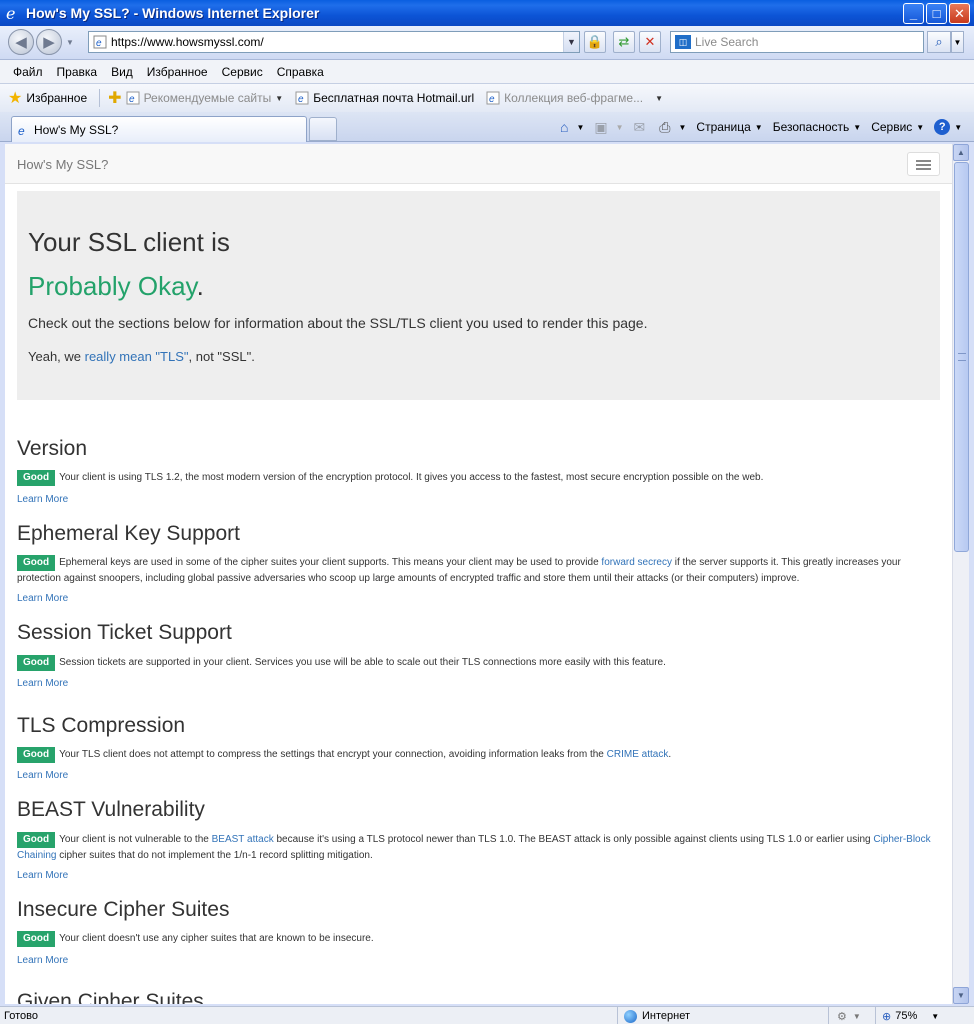 This screenshot has height=1024, width=974. What do you see at coordinates (638, 754) in the screenshot?
I see `crime-attack-link: CRIME attack` at bounding box center [638, 754].